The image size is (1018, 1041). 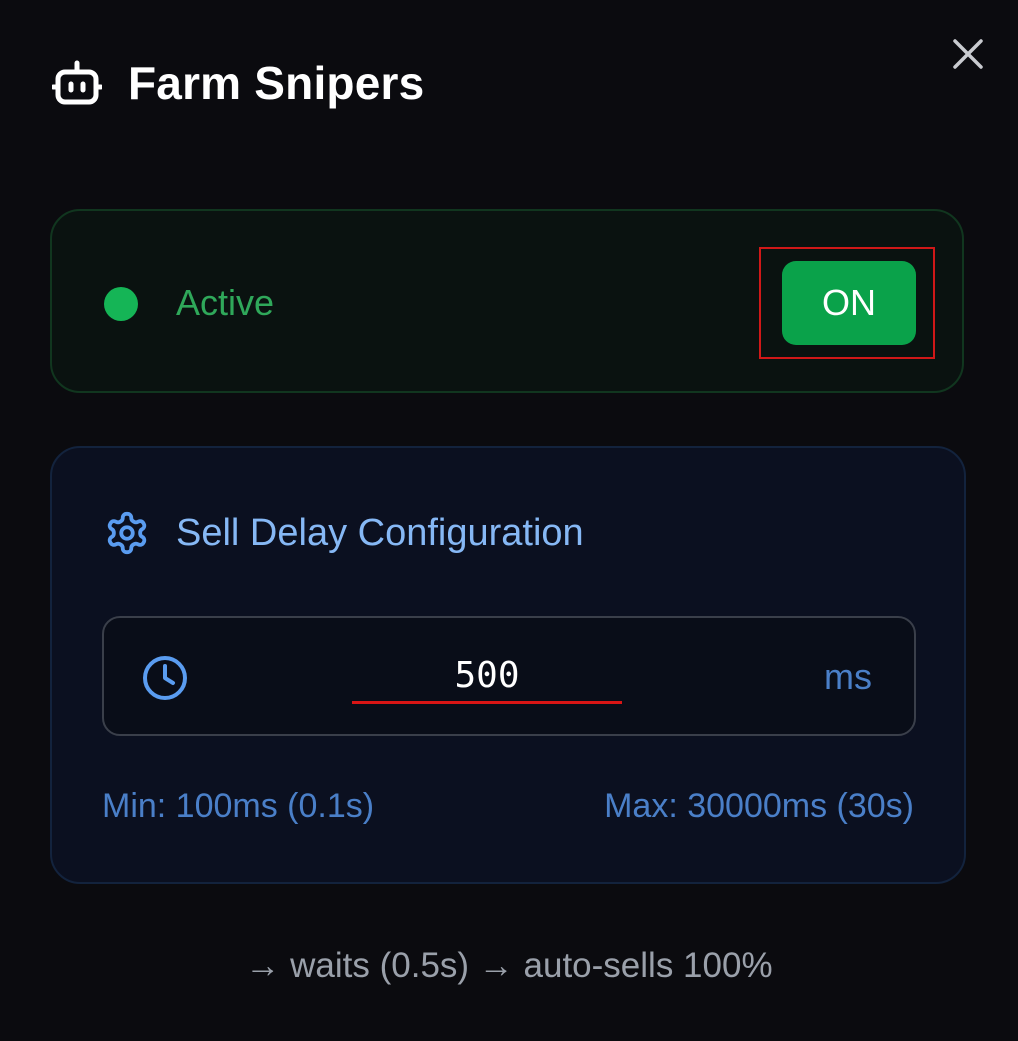 I want to click on clock-icon, so click(x=165, y=678).